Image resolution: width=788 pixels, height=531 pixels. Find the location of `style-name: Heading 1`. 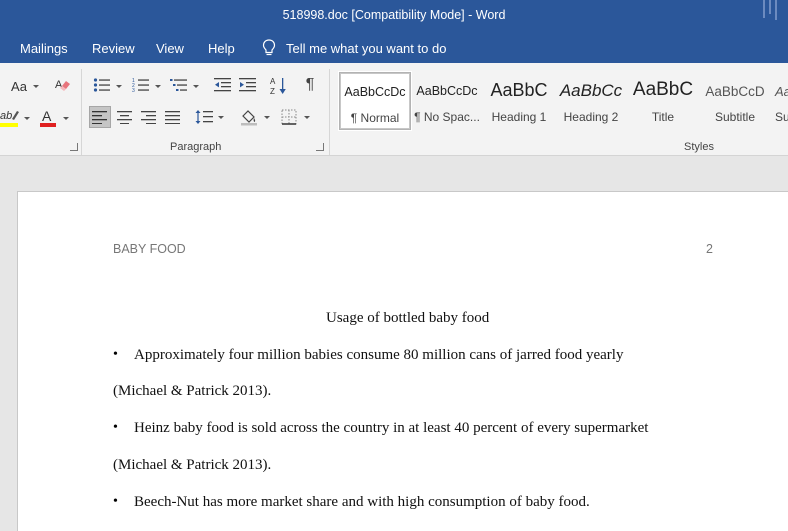

style-name: Heading 1 is located at coordinates (519, 117).